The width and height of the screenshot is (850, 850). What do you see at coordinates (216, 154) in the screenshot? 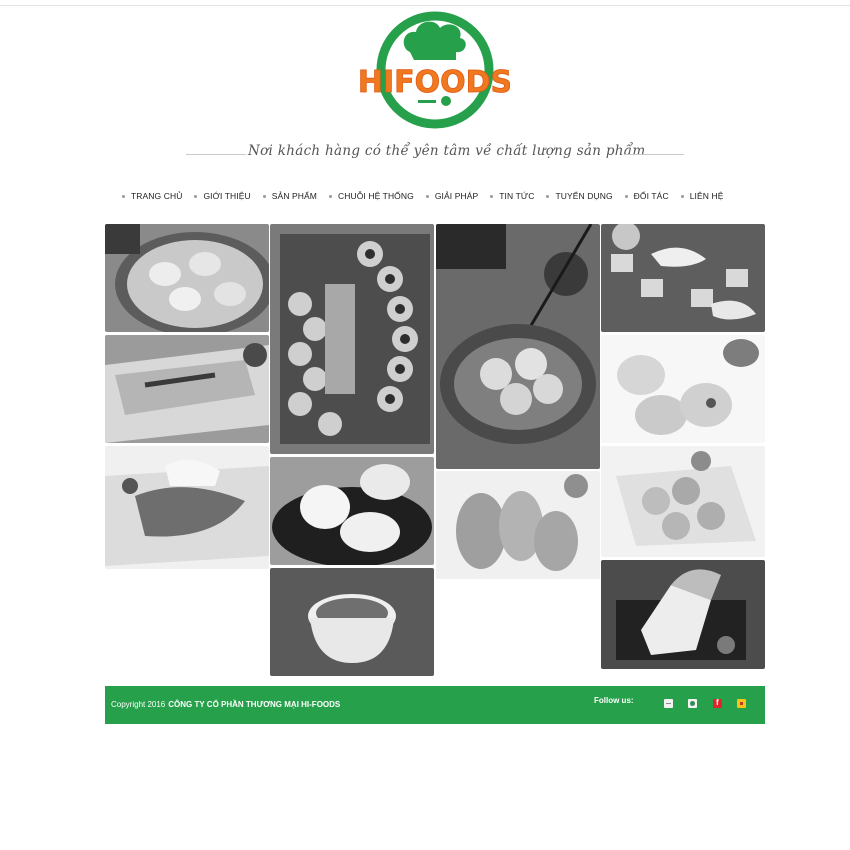
I see `slogan-divider-left` at bounding box center [216, 154].